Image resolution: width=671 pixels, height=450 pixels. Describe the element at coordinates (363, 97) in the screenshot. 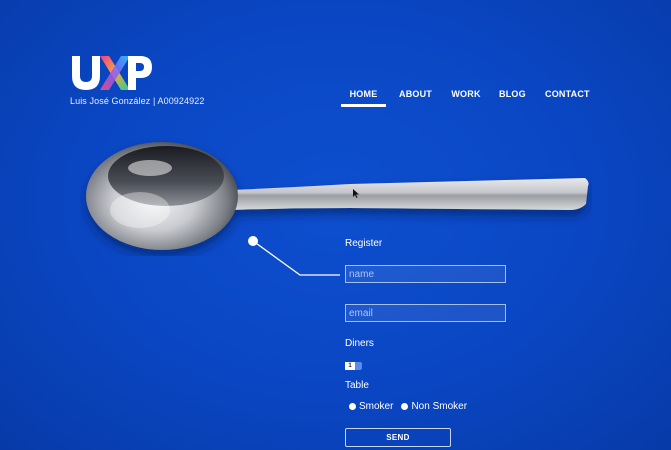

I see `nav-home: HOME` at that location.